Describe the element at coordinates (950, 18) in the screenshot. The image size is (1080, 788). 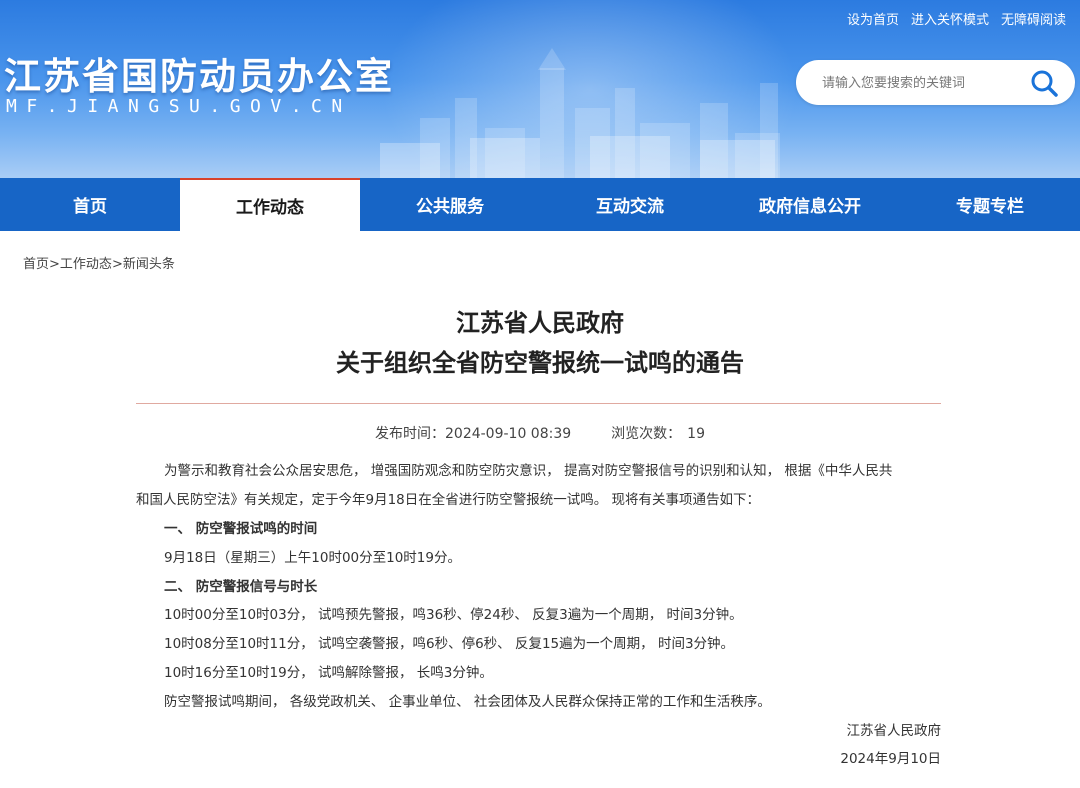
I see `care-mode-link: 进入关怀模式` at that location.